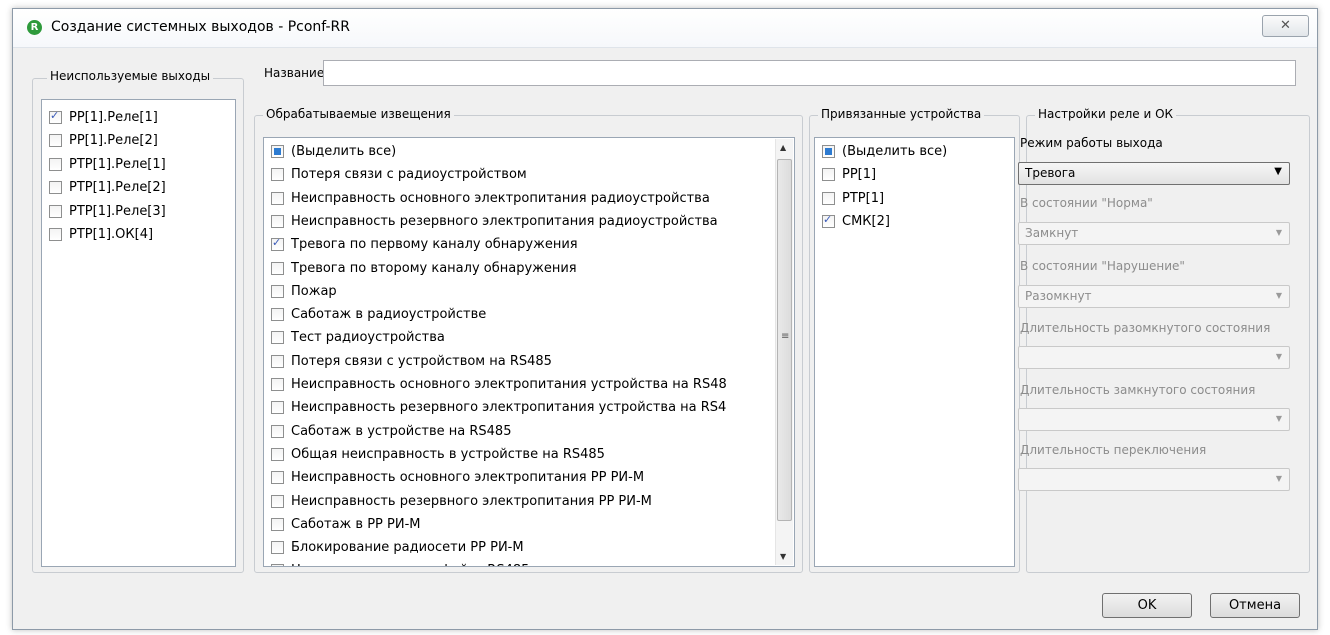 This screenshot has height=635, width=1330. I want to click on notification-item-label: Саботаж в устройстве на RS485, so click(401, 431).